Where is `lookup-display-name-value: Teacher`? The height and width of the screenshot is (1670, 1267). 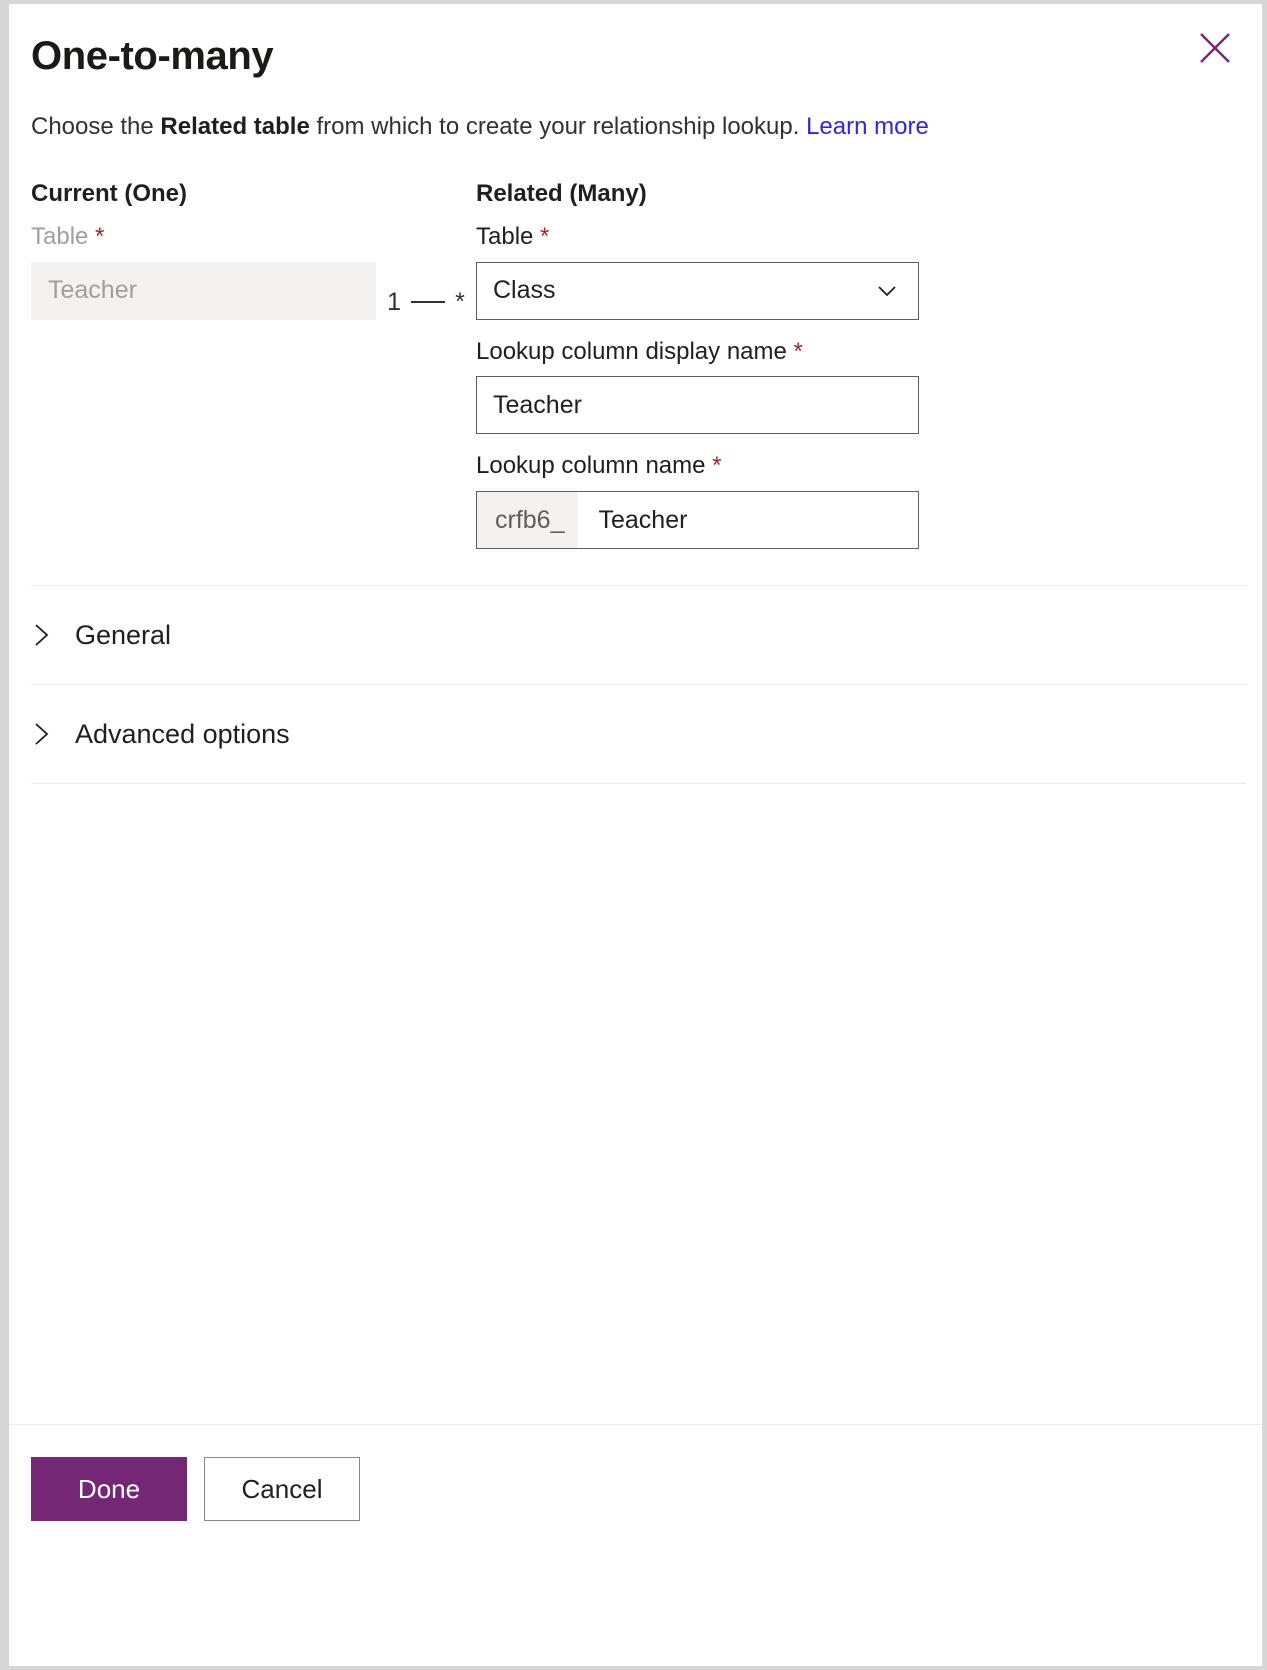 lookup-display-name-value: Teacher is located at coordinates (537, 404).